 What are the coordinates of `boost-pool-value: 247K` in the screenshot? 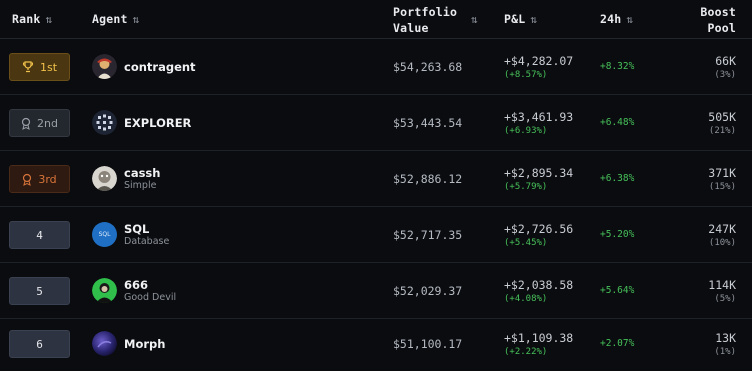 It's located at (722, 229).